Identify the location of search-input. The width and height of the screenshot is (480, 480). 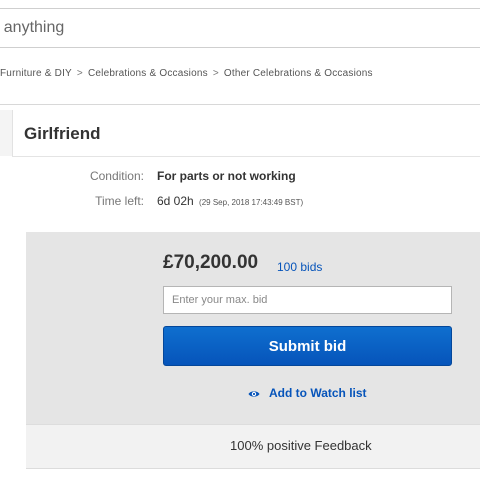
(240, 28).